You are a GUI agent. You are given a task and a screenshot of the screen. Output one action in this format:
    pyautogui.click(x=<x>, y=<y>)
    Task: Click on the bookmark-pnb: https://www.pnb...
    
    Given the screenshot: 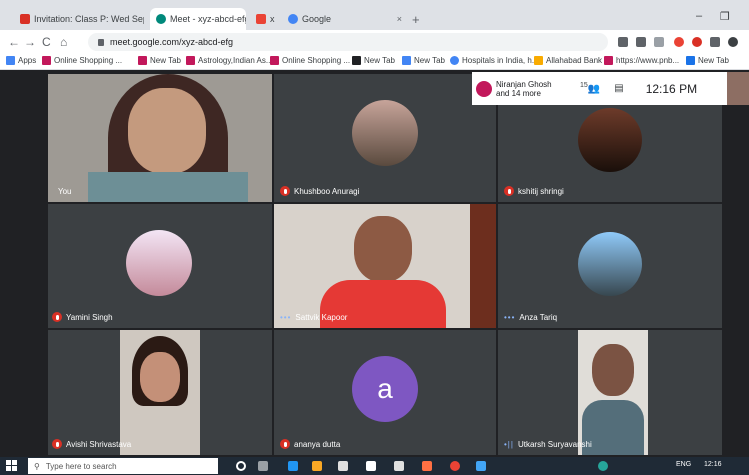 What is the action you would take?
    pyautogui.click(x=641, y=60)
    